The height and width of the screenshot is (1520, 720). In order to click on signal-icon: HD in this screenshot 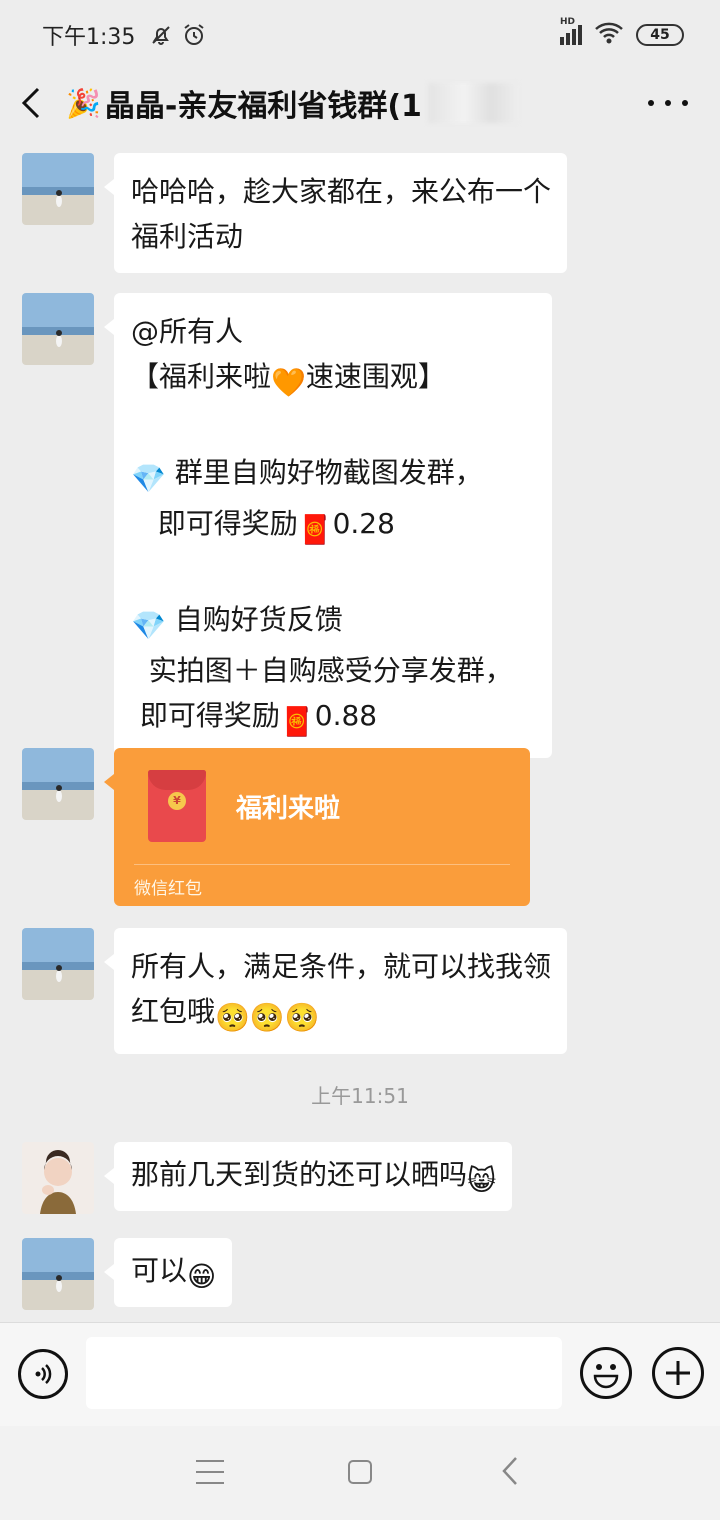, I will do `click(571, 31)`.